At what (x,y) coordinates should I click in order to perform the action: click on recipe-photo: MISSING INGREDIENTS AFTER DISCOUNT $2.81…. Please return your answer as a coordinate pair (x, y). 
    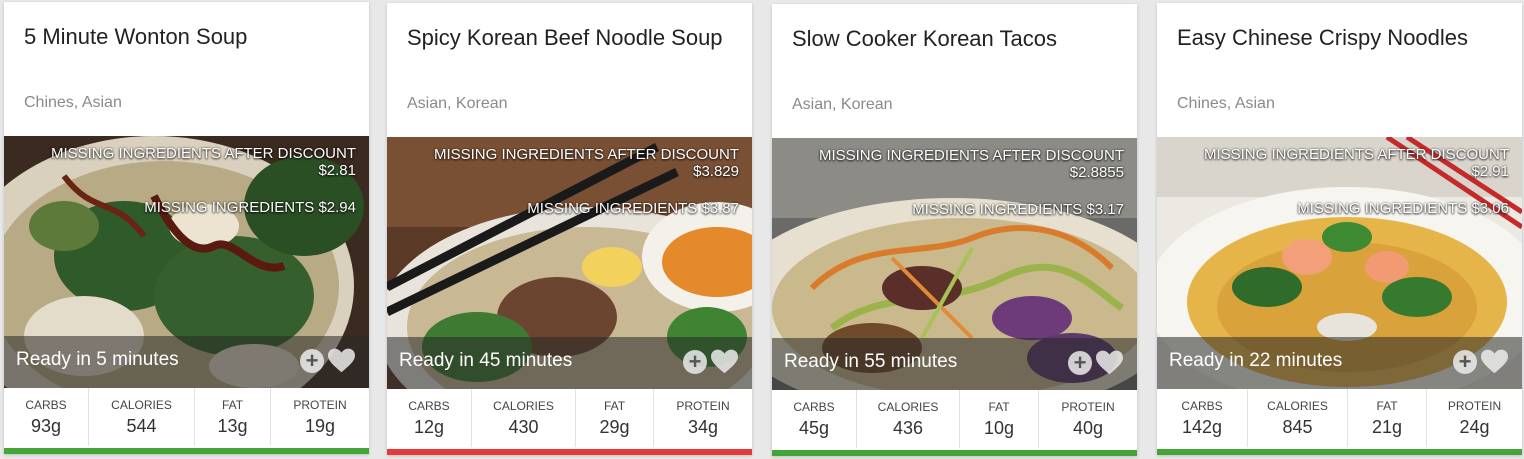
    Looking at the image, I should click on (186, 262).